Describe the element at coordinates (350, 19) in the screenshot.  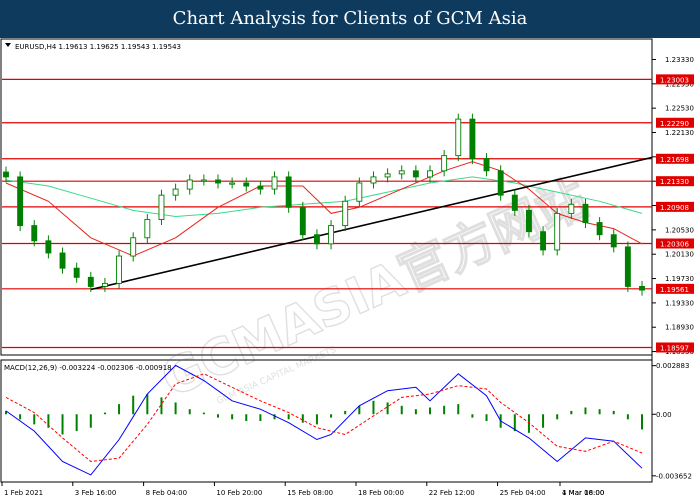
I see `chart-banner-title: Chart Analysis for Clients of GCM Asia` at that location.